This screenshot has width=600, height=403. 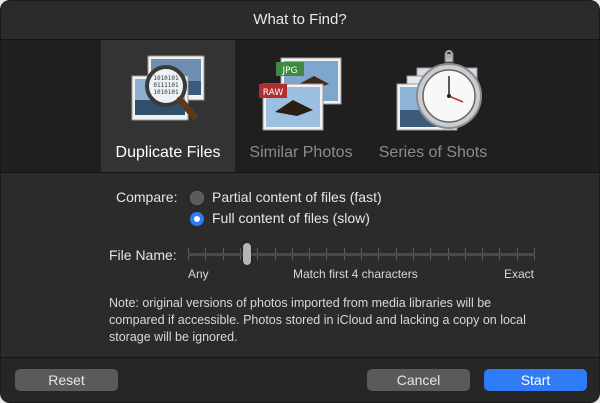 What do you see at coordinates (170, 98) in the screenshot?
I see `duplicate-files-magnifier-icon: 1010101 0111101 1010101` at bounding box center [170, 98].